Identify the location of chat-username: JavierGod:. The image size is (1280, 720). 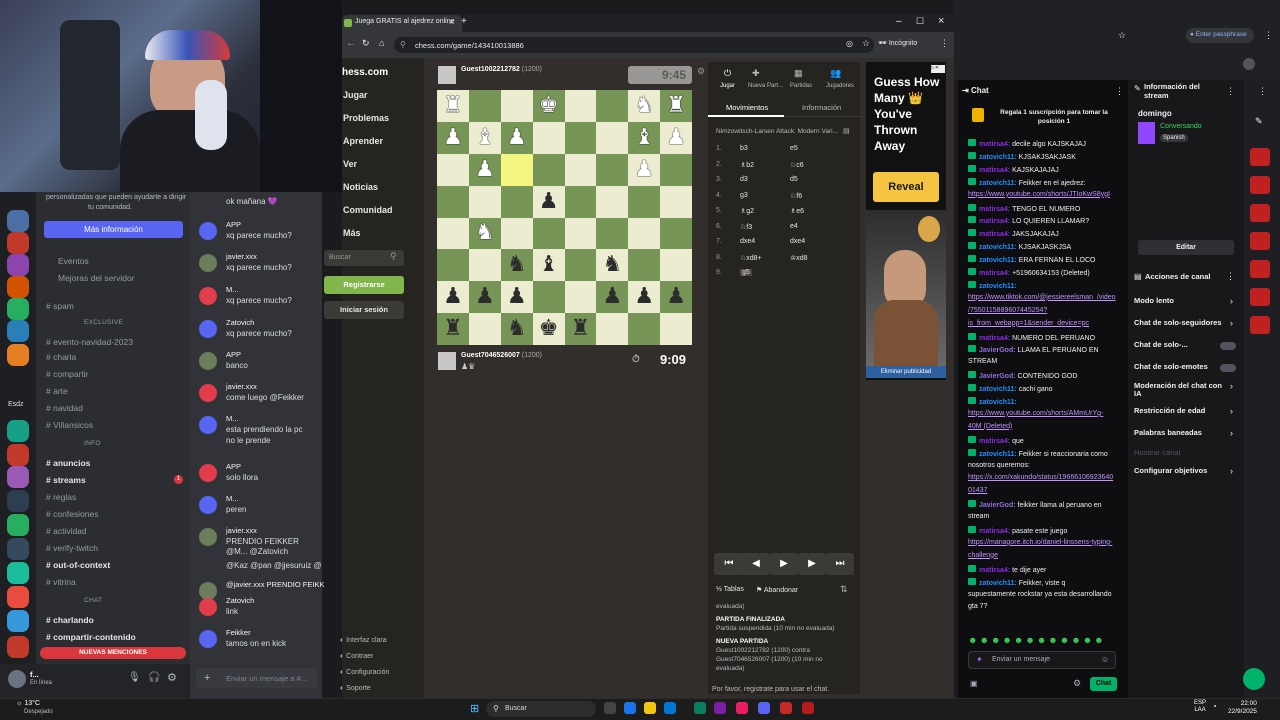
(998, 505).